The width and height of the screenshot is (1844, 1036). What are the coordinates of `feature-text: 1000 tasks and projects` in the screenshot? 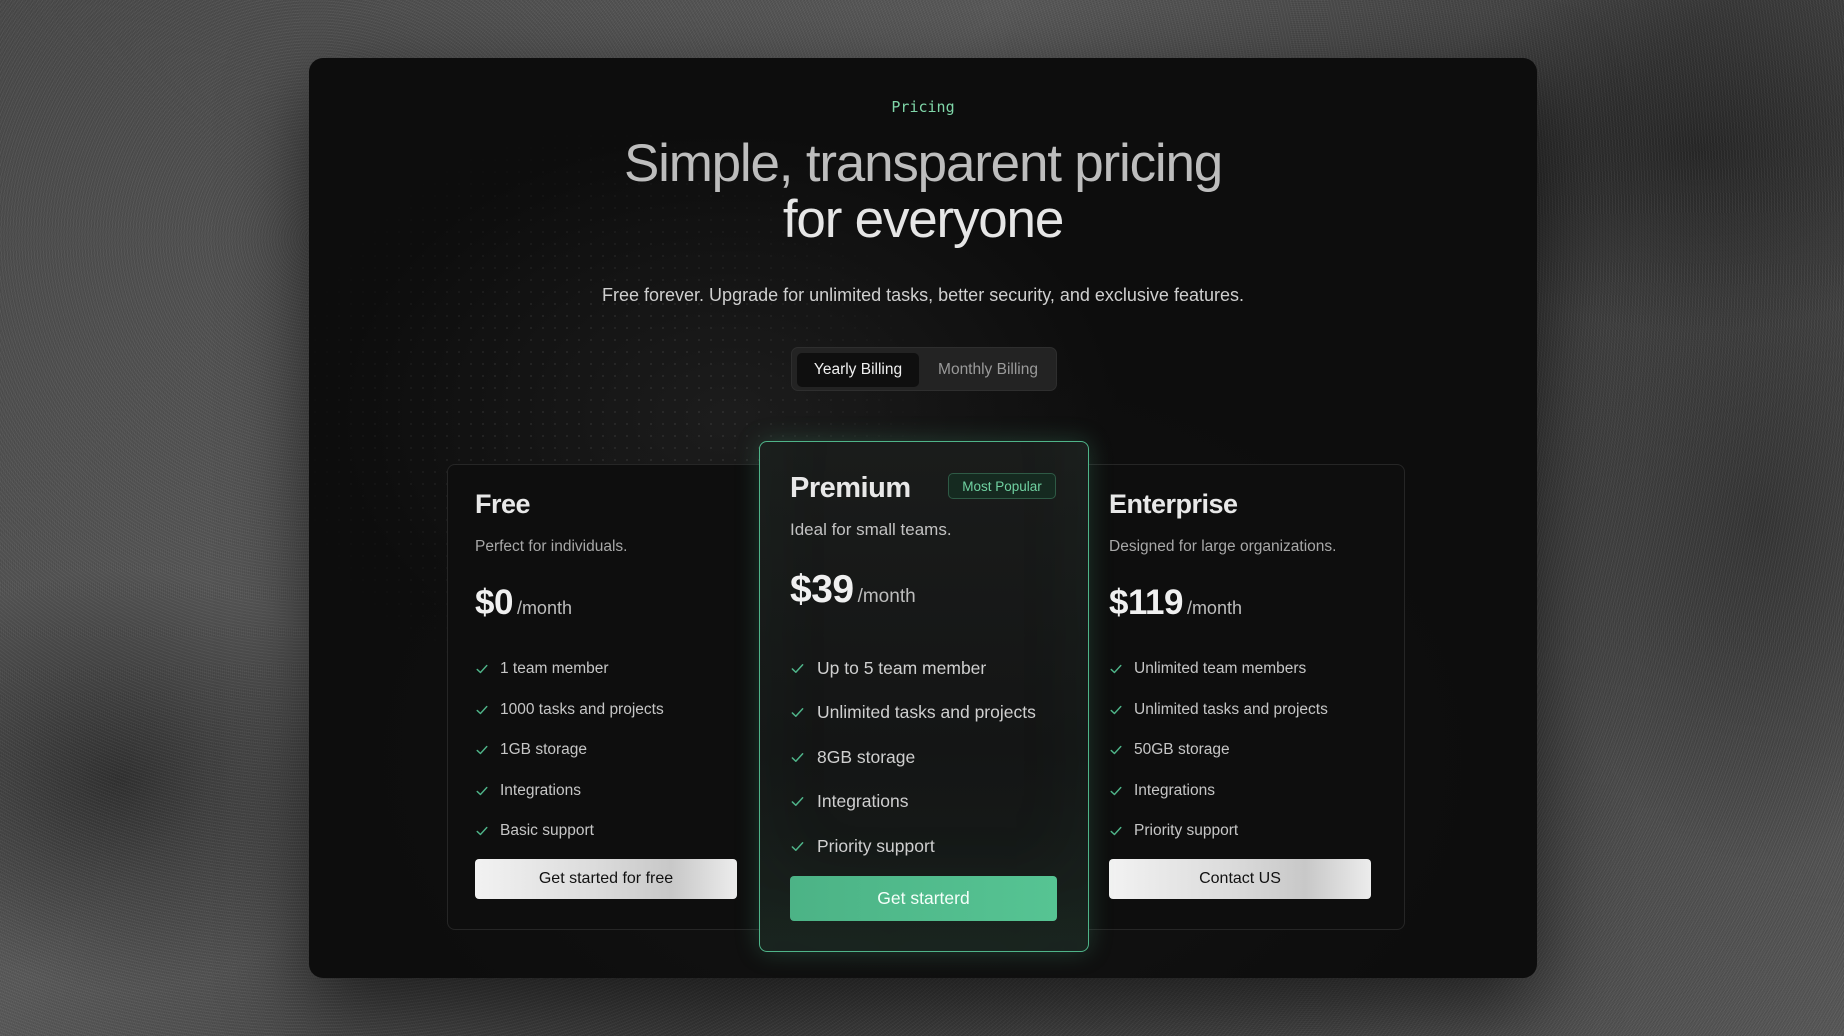 It's located at (582, 709).